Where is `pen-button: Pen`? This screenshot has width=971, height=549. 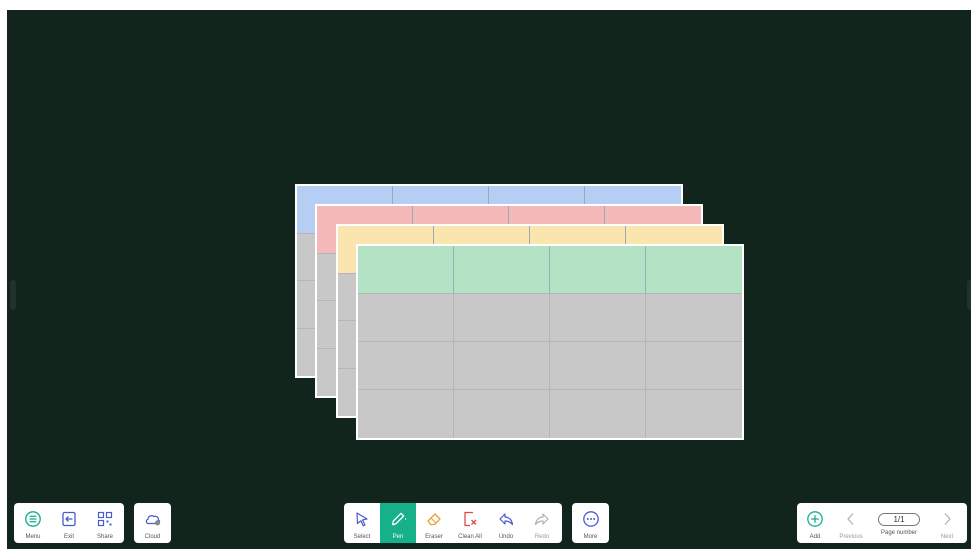
pen-button: Pen is located at coordinates (398, 523).